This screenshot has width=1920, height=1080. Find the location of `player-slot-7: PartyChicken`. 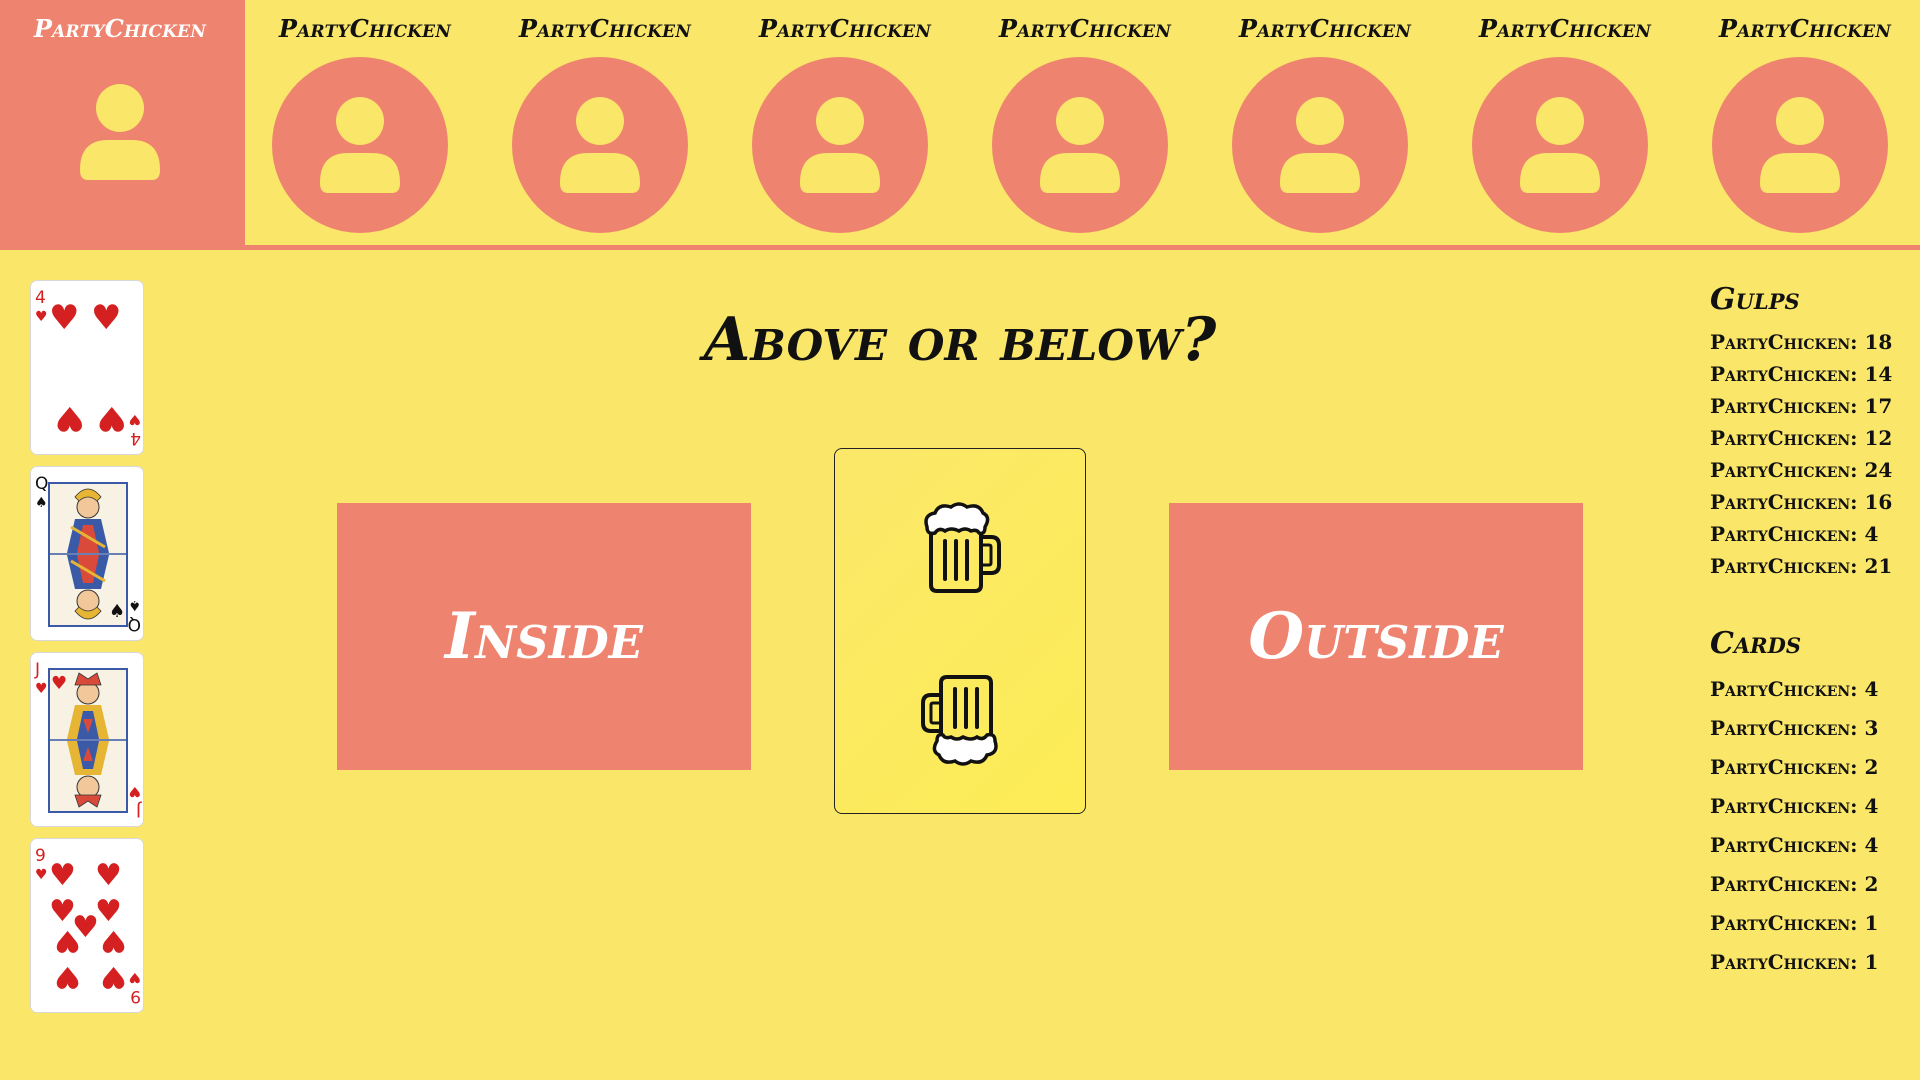

player-slot-7: PartyChicken is located at coordinates (1565, 122).